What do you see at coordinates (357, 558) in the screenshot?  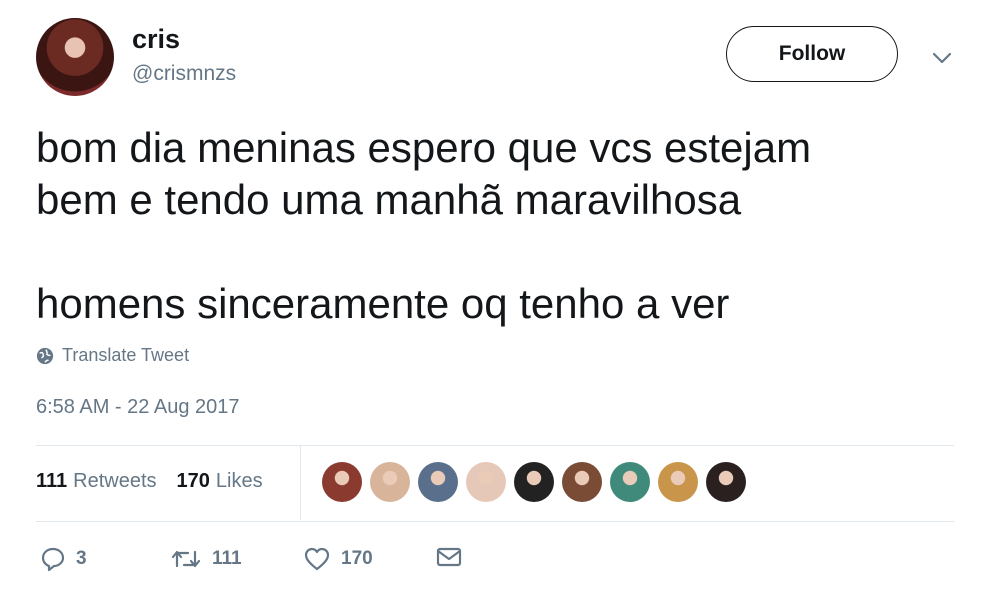 I see `like-count: 170` at bounding box center [357, 558].